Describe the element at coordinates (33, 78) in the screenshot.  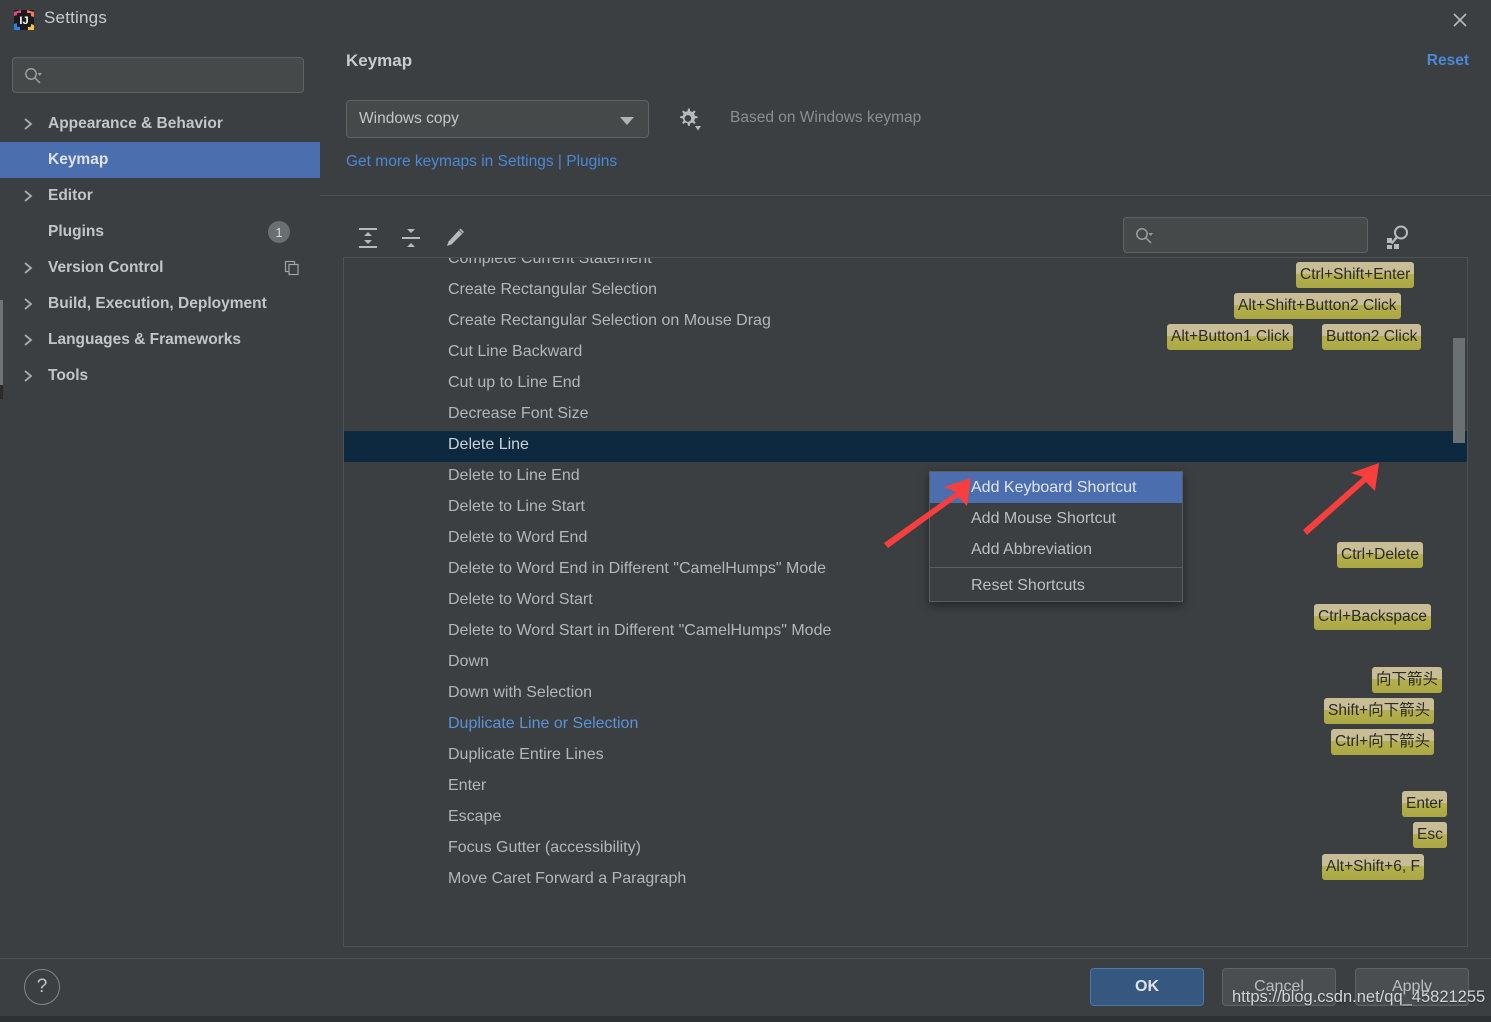
I see `search-icon` at that location.